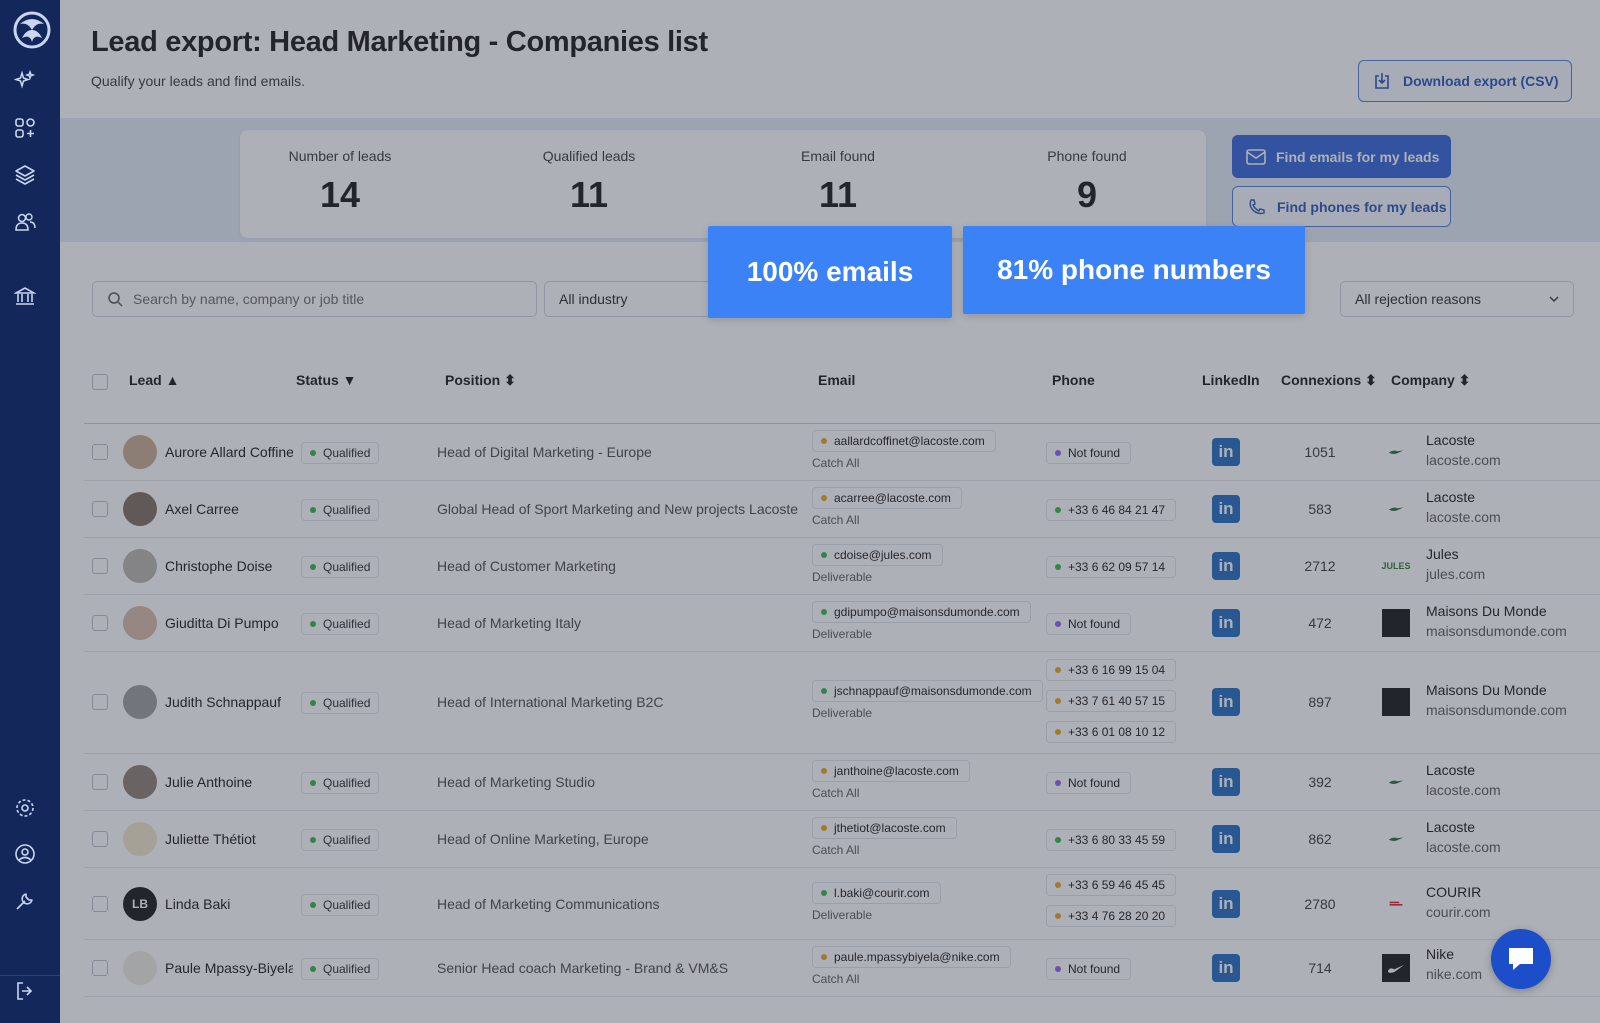 Image resolution: width=1600 pixels, height=1023 pixels. I want to click on lead-name: Christophe Doise, so click(218, 566).